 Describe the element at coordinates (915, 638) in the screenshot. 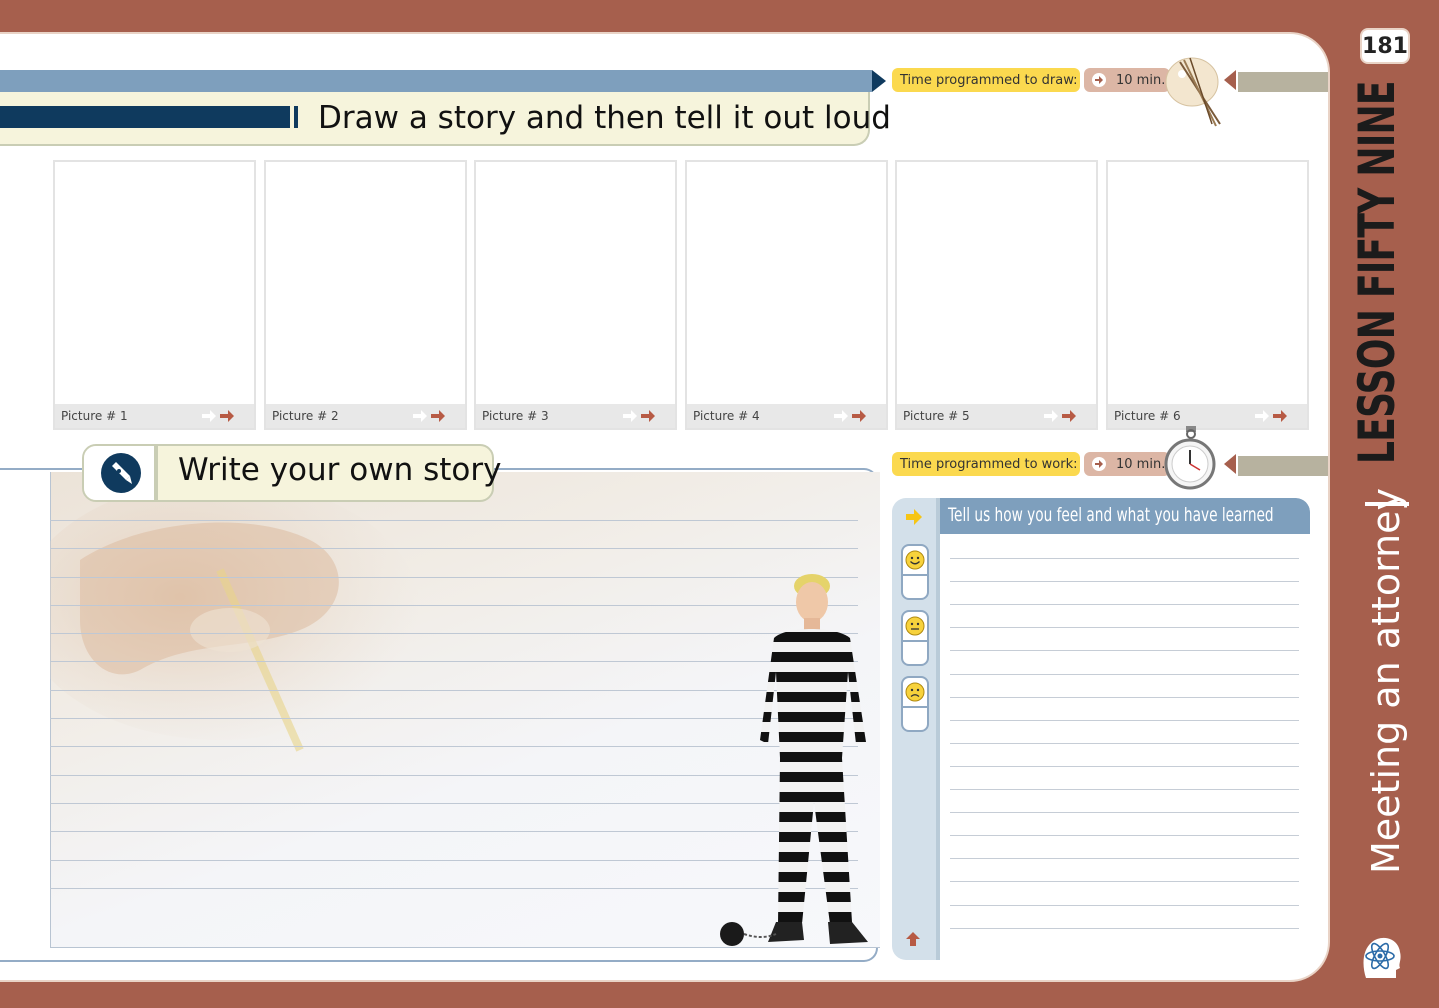

I see `neutral-mood-box` at that location.